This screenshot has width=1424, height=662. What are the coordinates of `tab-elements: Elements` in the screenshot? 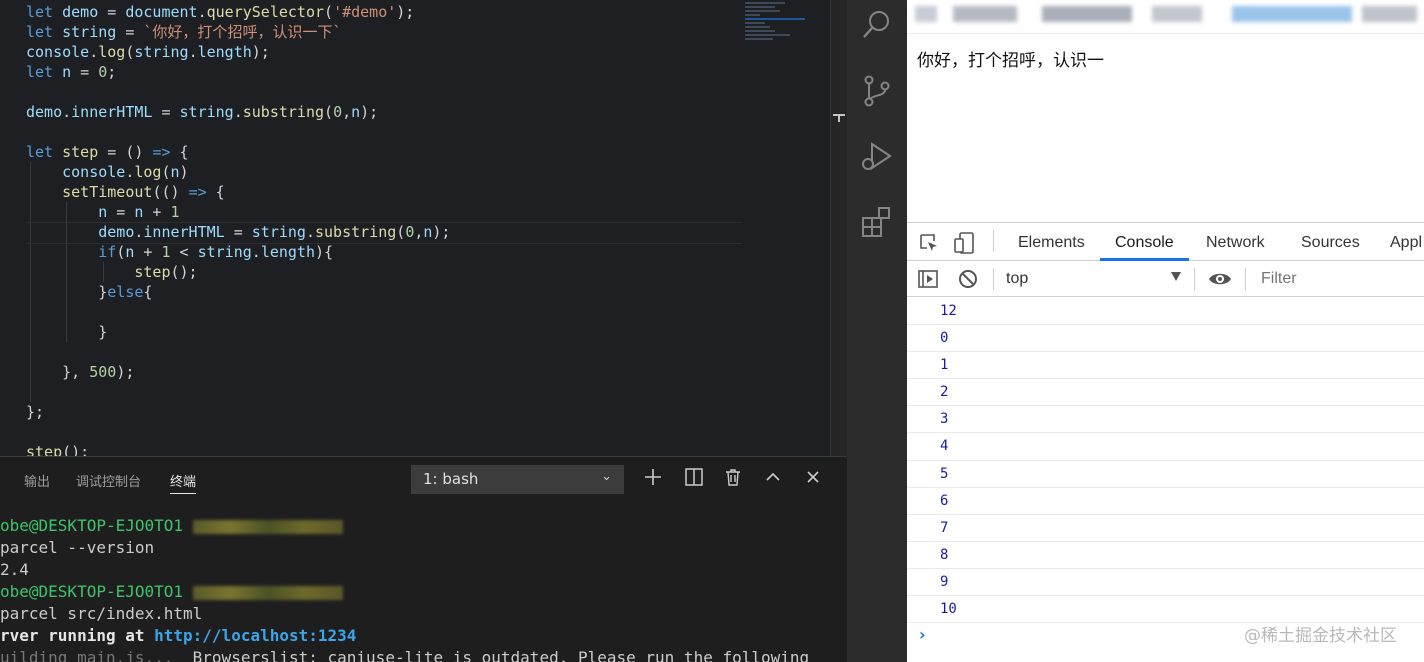 It's located at (1051, 243).